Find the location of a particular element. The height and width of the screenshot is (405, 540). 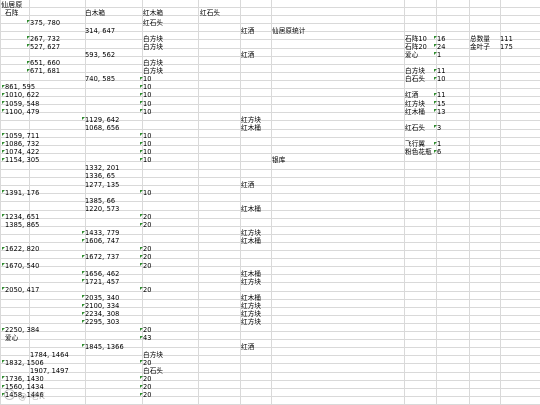

cell: 593, 562 is located at coordinates (100, 55).